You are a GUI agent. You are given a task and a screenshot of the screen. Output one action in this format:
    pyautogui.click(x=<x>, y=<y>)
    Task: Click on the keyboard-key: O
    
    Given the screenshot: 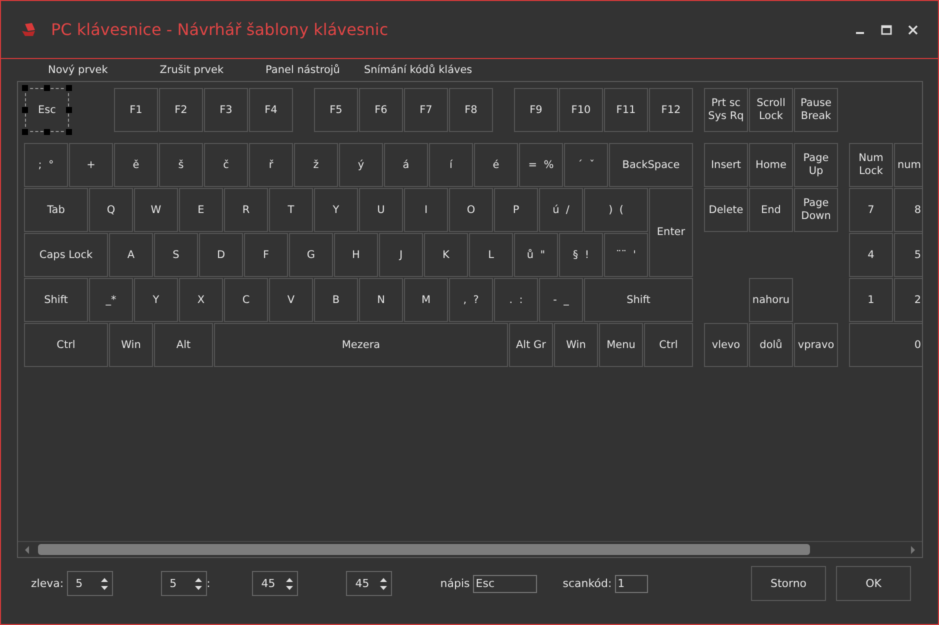 What is the action you would take?
    pyautogui.click(x=471, y=210)
    